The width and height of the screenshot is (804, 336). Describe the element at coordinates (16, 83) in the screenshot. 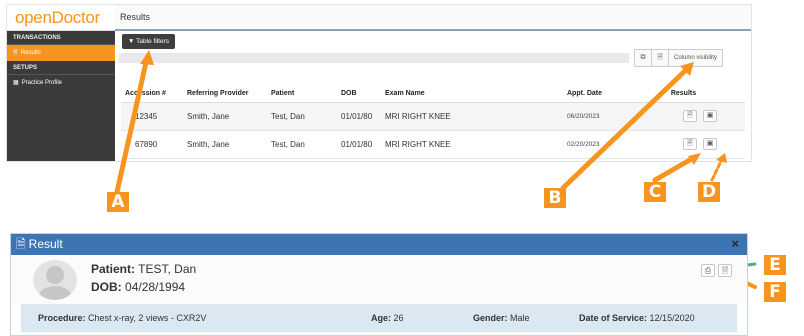

I see `building-icon: ▦` at that location.